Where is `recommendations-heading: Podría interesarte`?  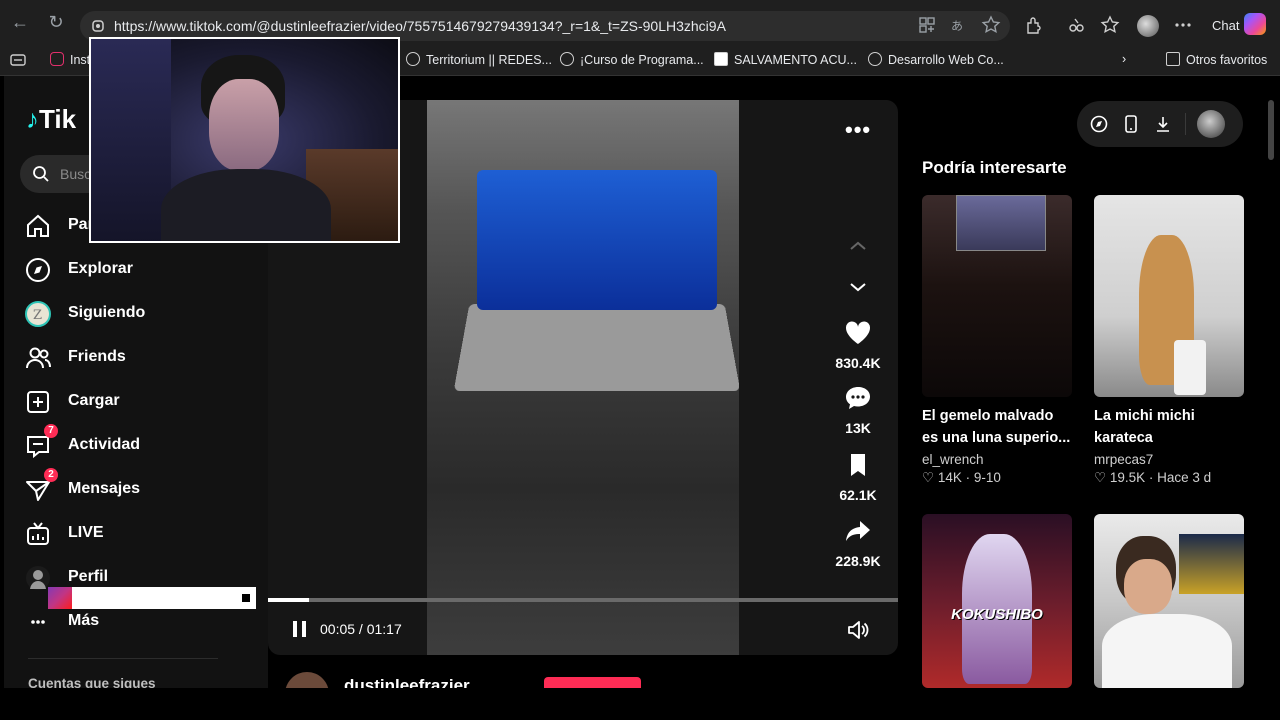
recommendations-heading: Podría interesarte is located at coordinates (994, 167).